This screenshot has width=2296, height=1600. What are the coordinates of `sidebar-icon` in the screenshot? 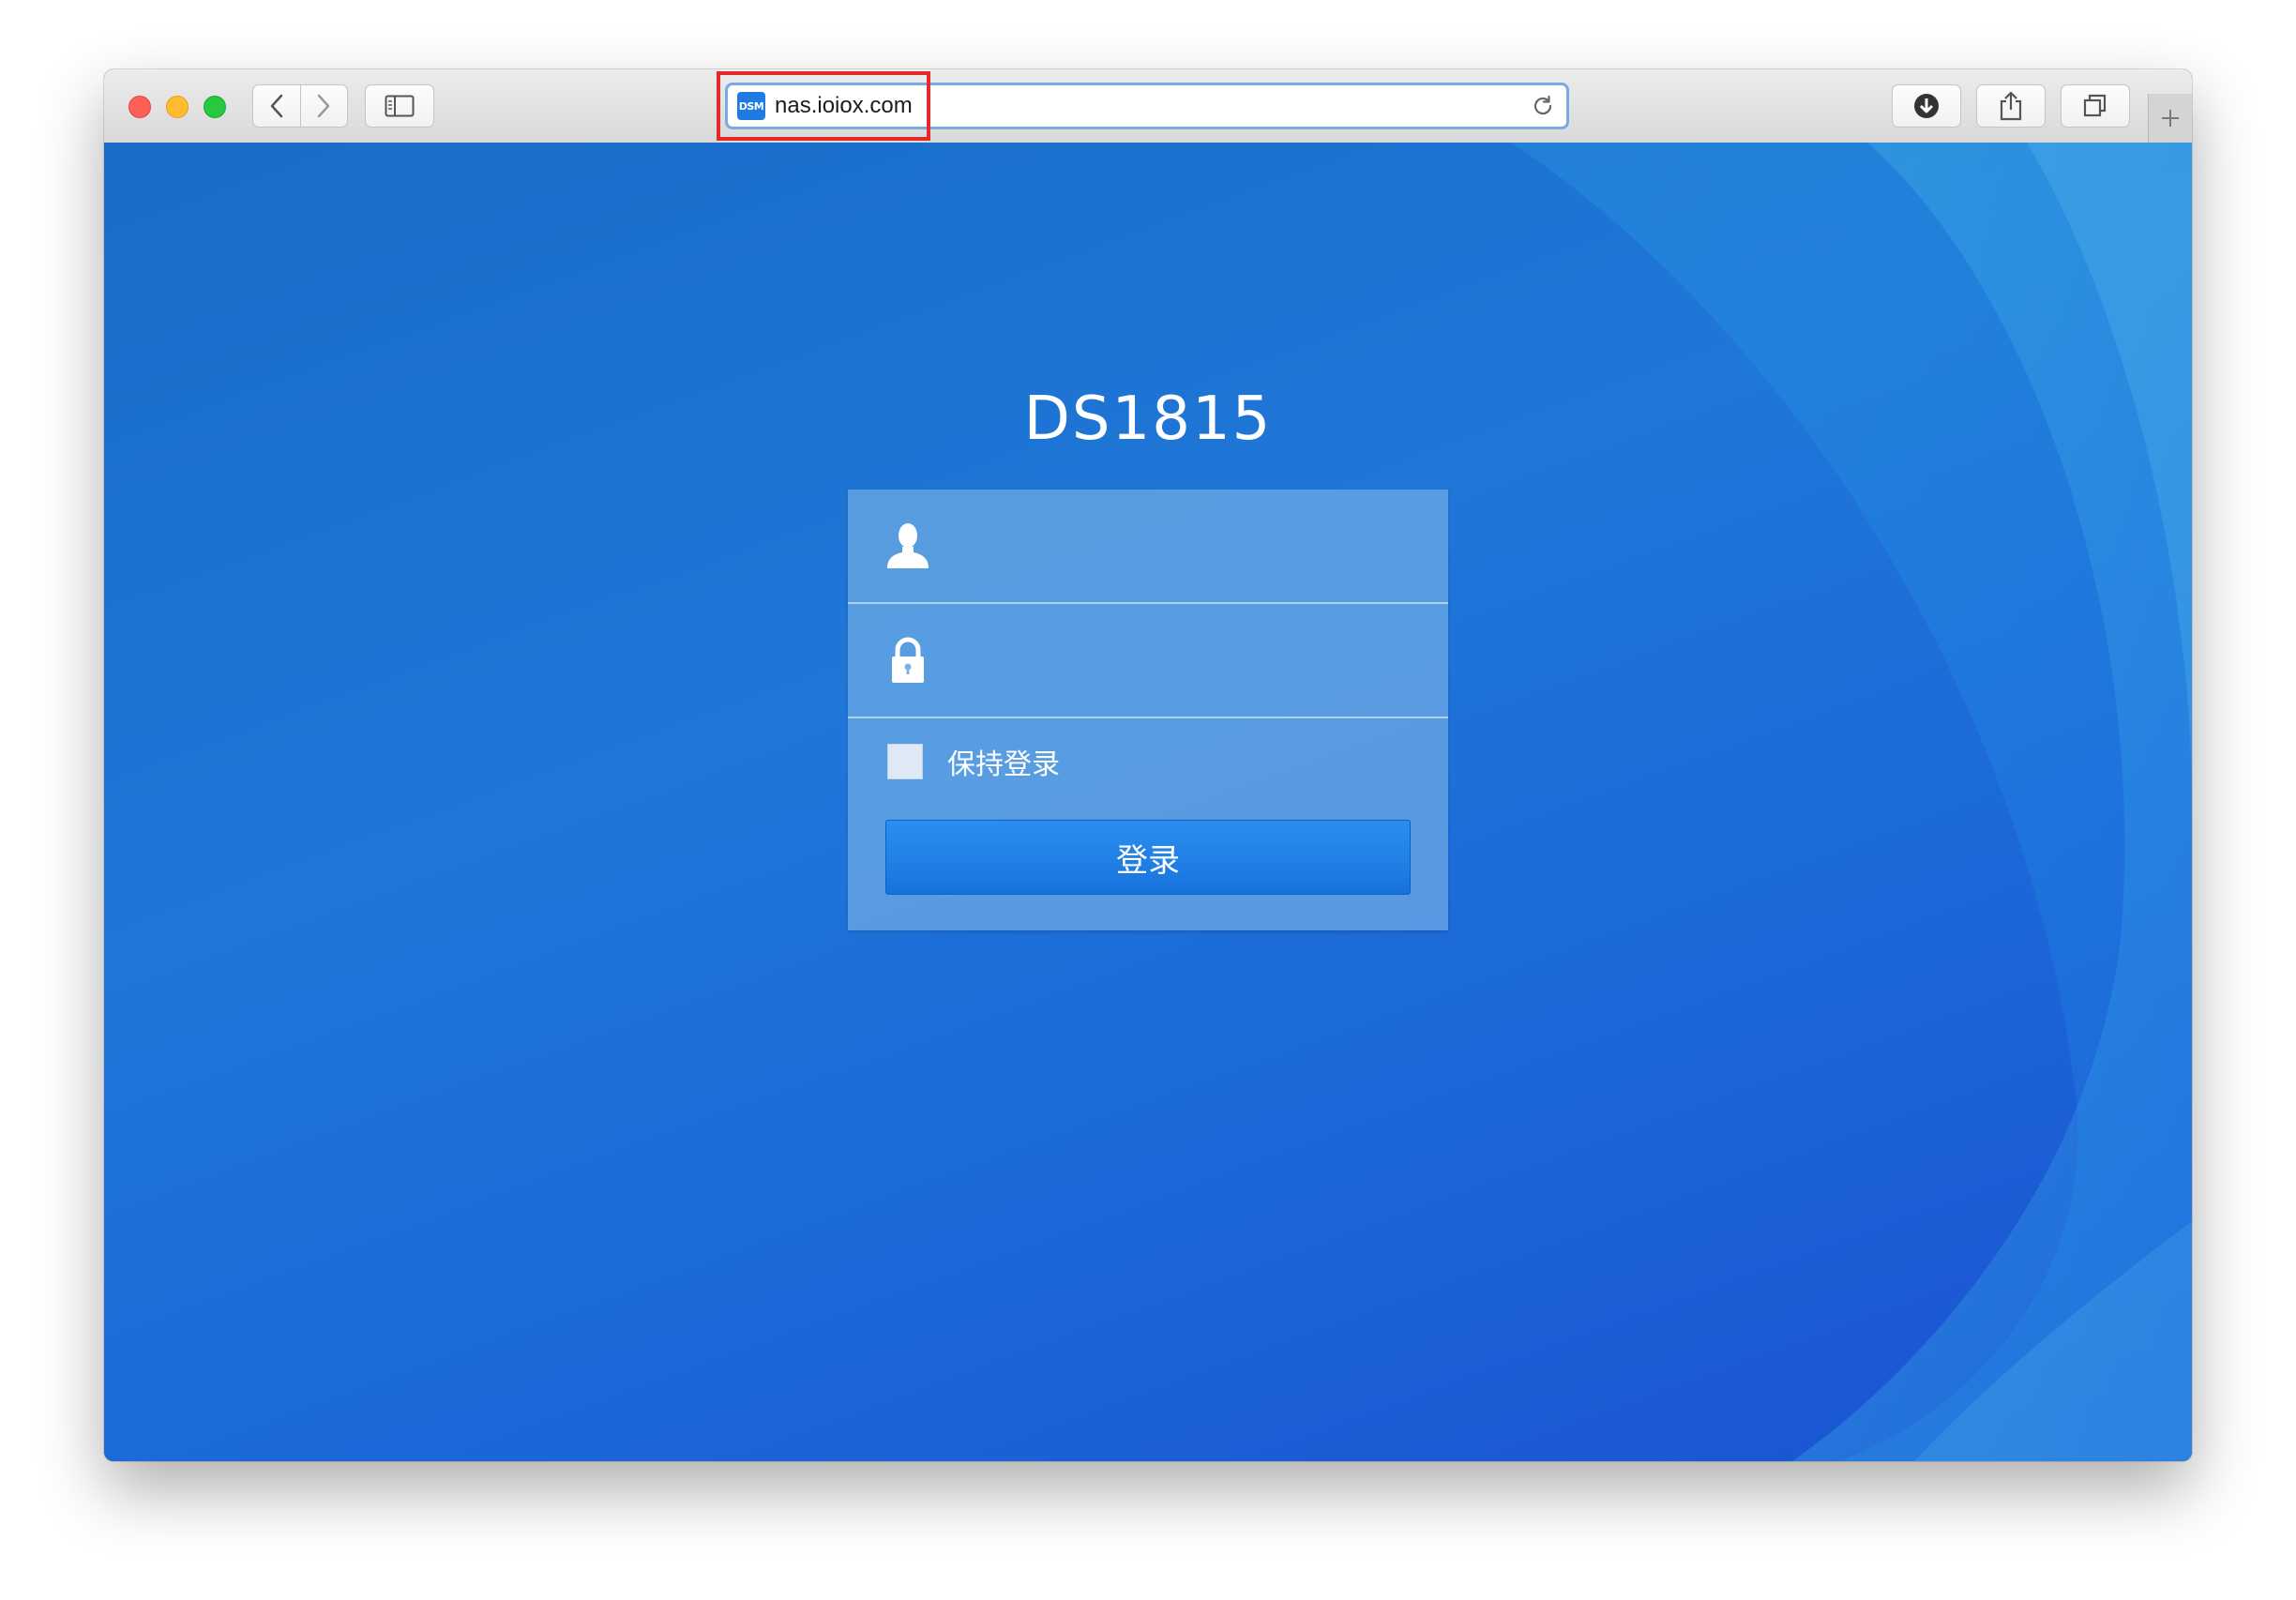 It's located at (400, 106).